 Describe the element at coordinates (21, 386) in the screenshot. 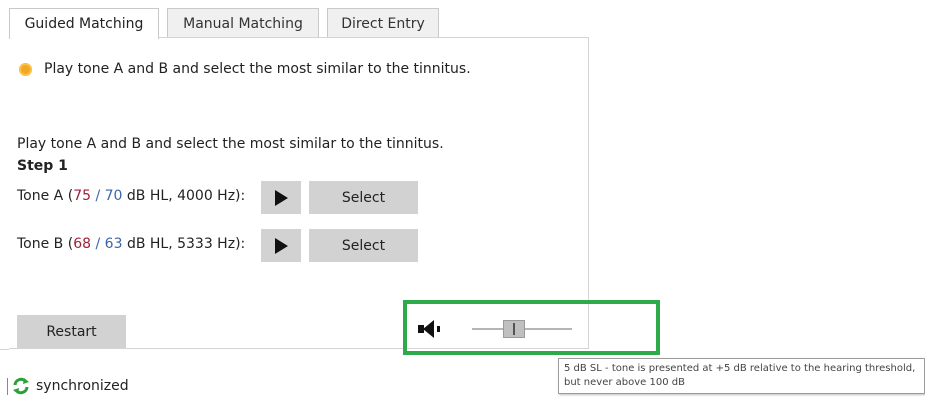

I see `sync-icon` at that location.